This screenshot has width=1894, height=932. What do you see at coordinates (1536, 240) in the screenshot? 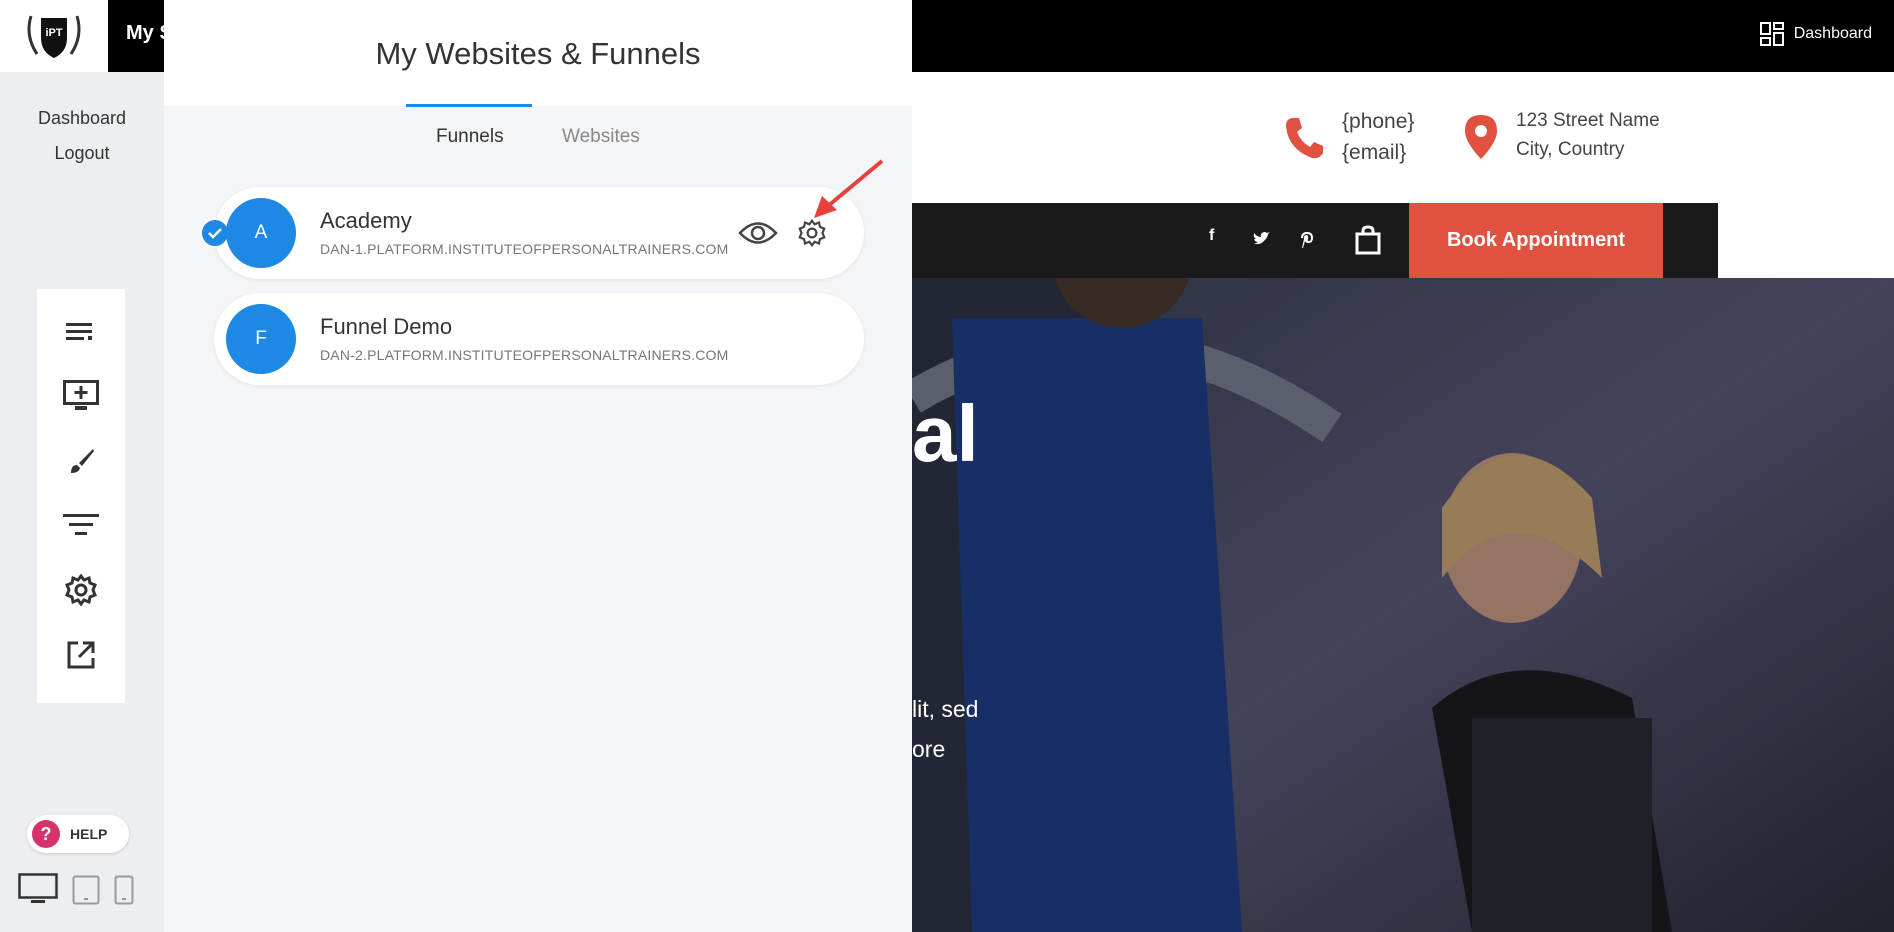
I see `book-appointment-button: Book Appointment` at bounding box center [1536, 240].